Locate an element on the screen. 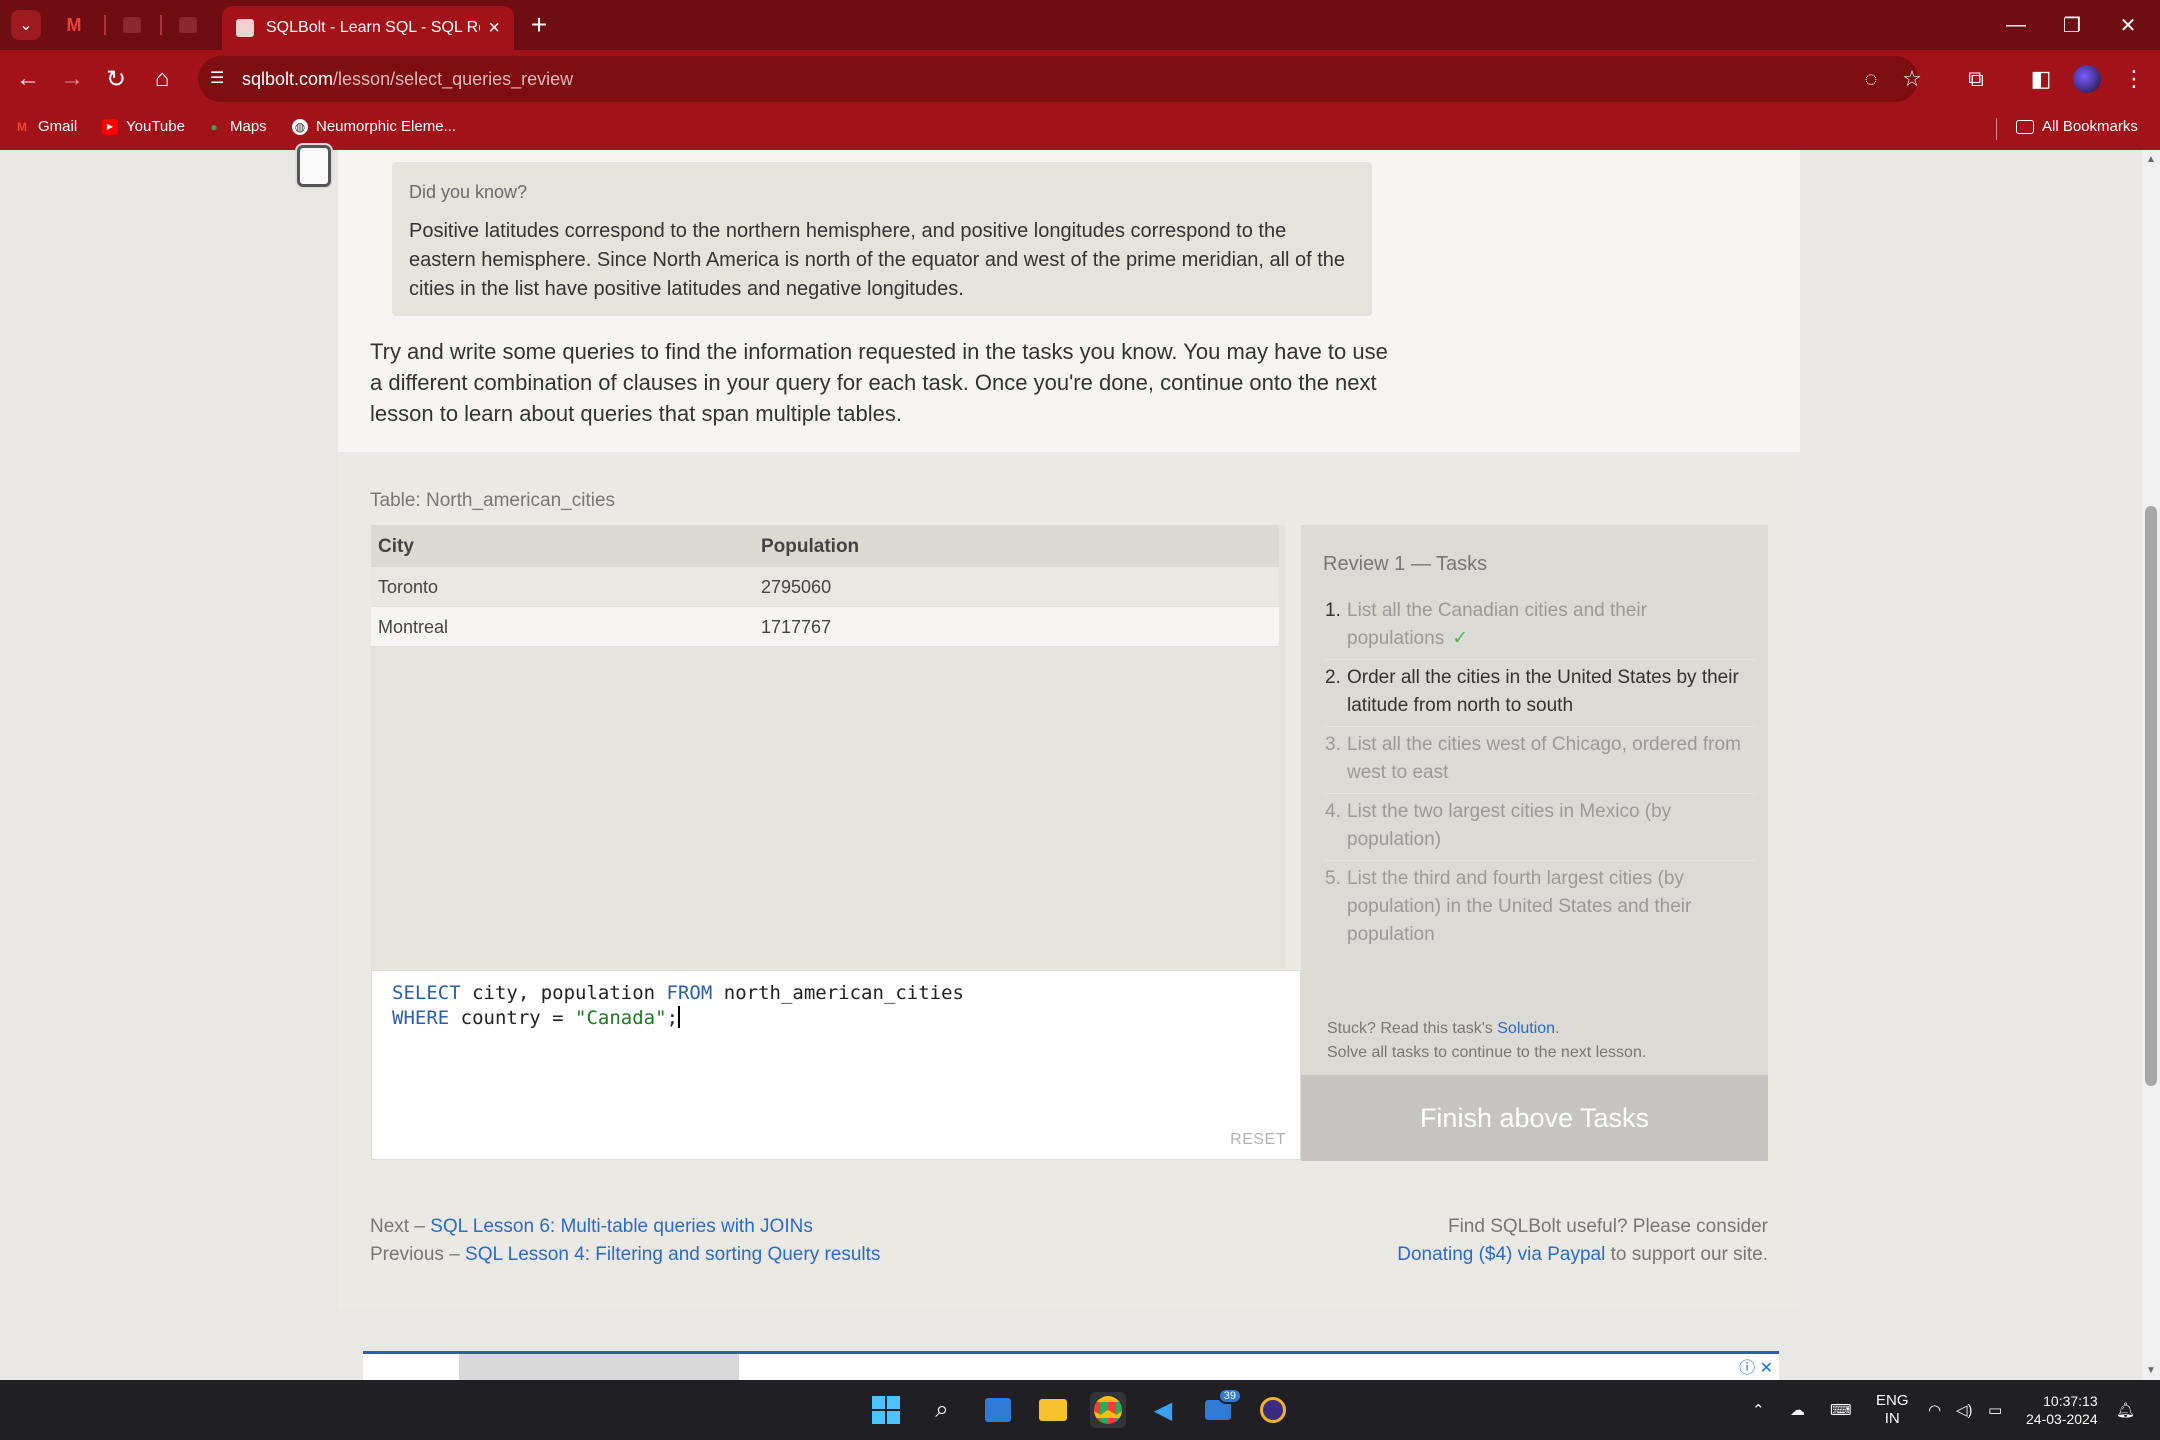  onedrive-icon: ☁ is located at coordinates (1797, 1410).